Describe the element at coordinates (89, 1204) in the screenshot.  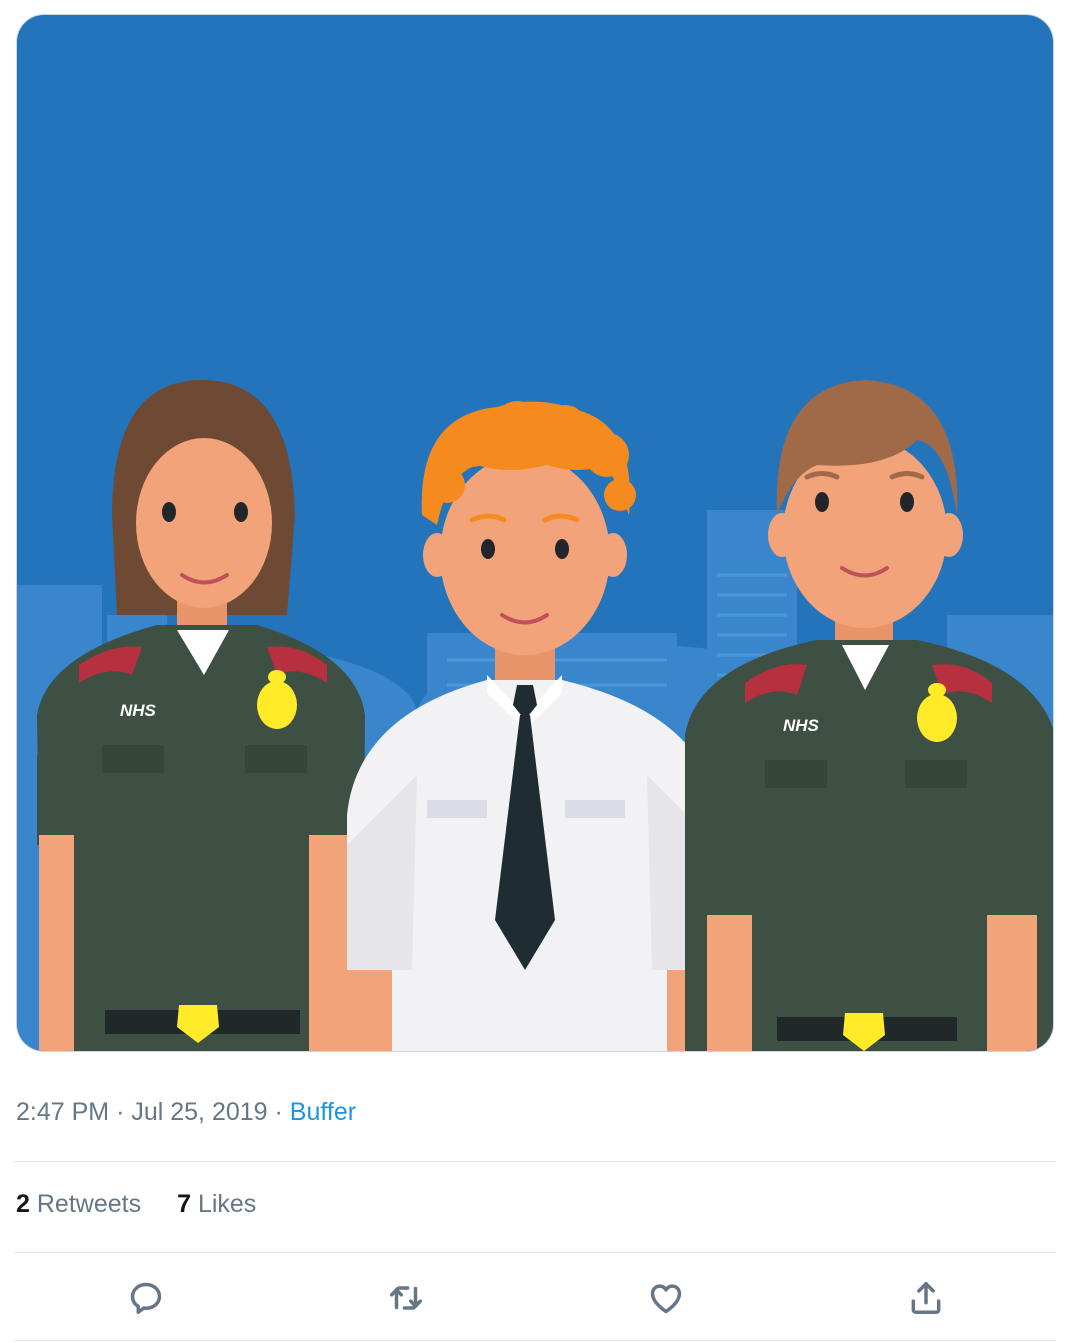
I see `retweets-label: Retweets` at that location.